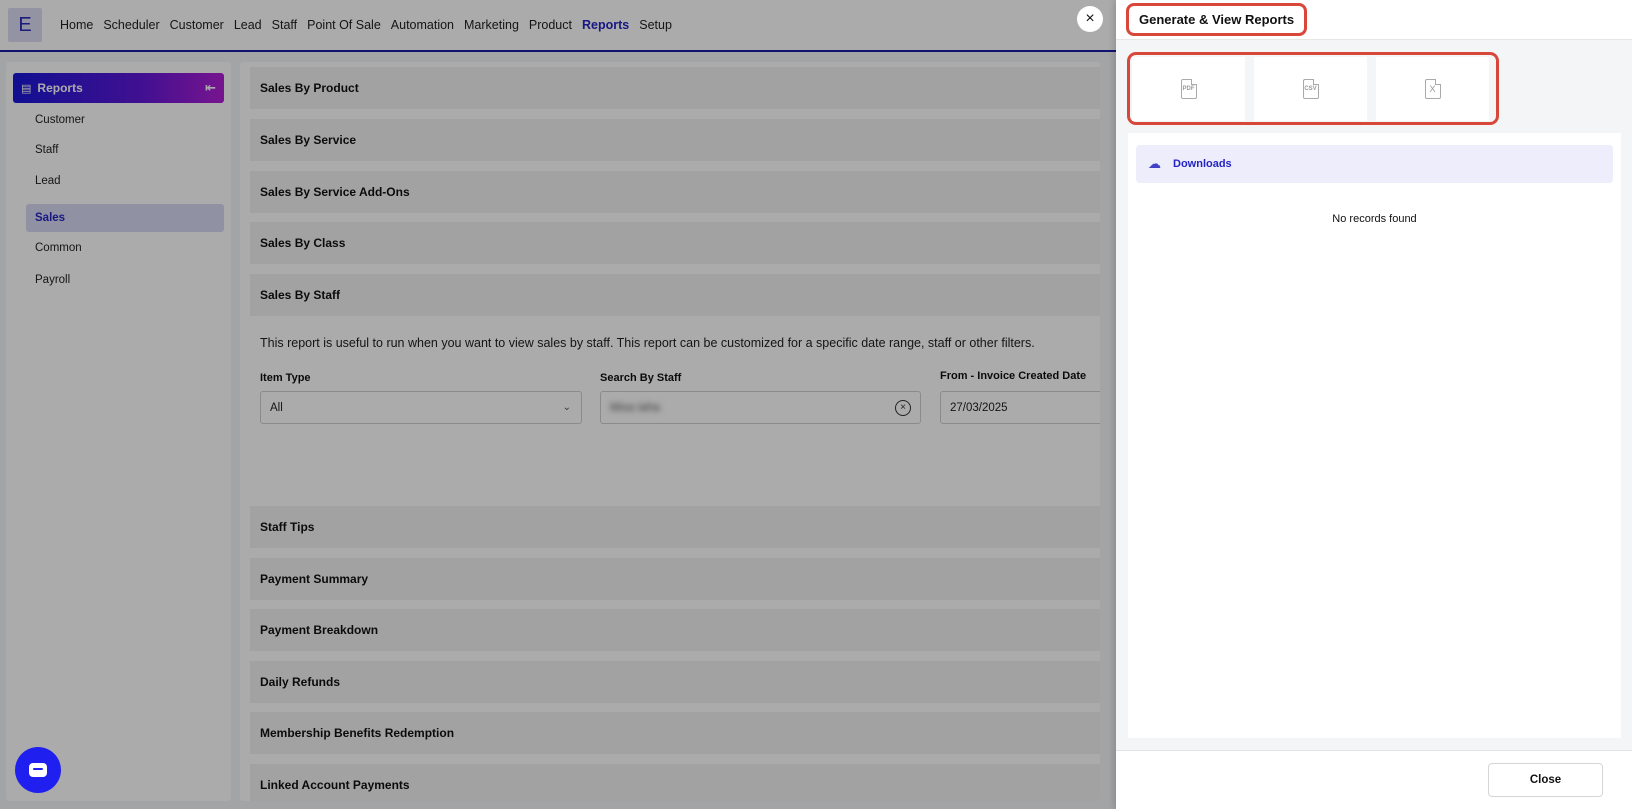  I want to click on excel-file-icon: X, so click(1432, 89).